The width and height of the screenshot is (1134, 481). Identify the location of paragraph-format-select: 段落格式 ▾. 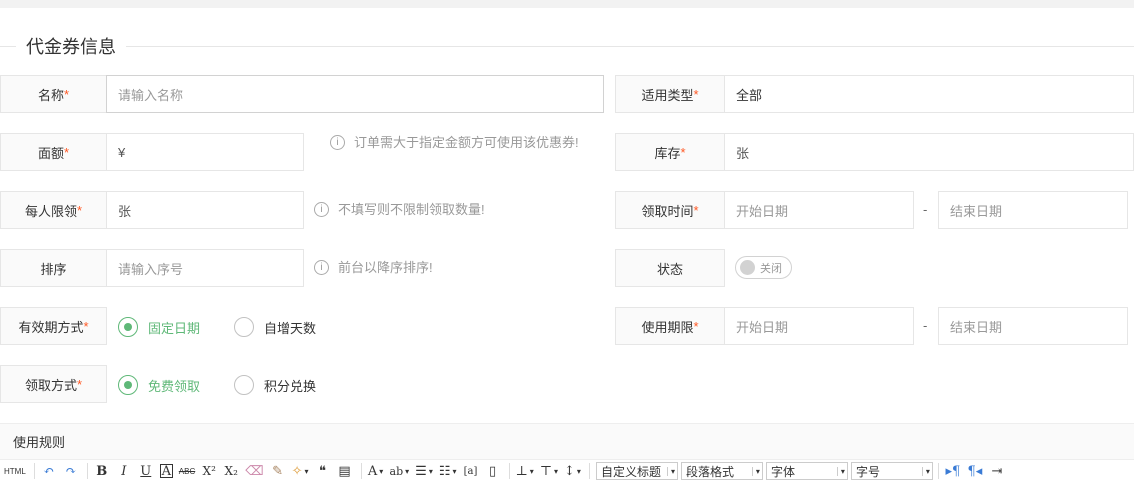
(721, 471).